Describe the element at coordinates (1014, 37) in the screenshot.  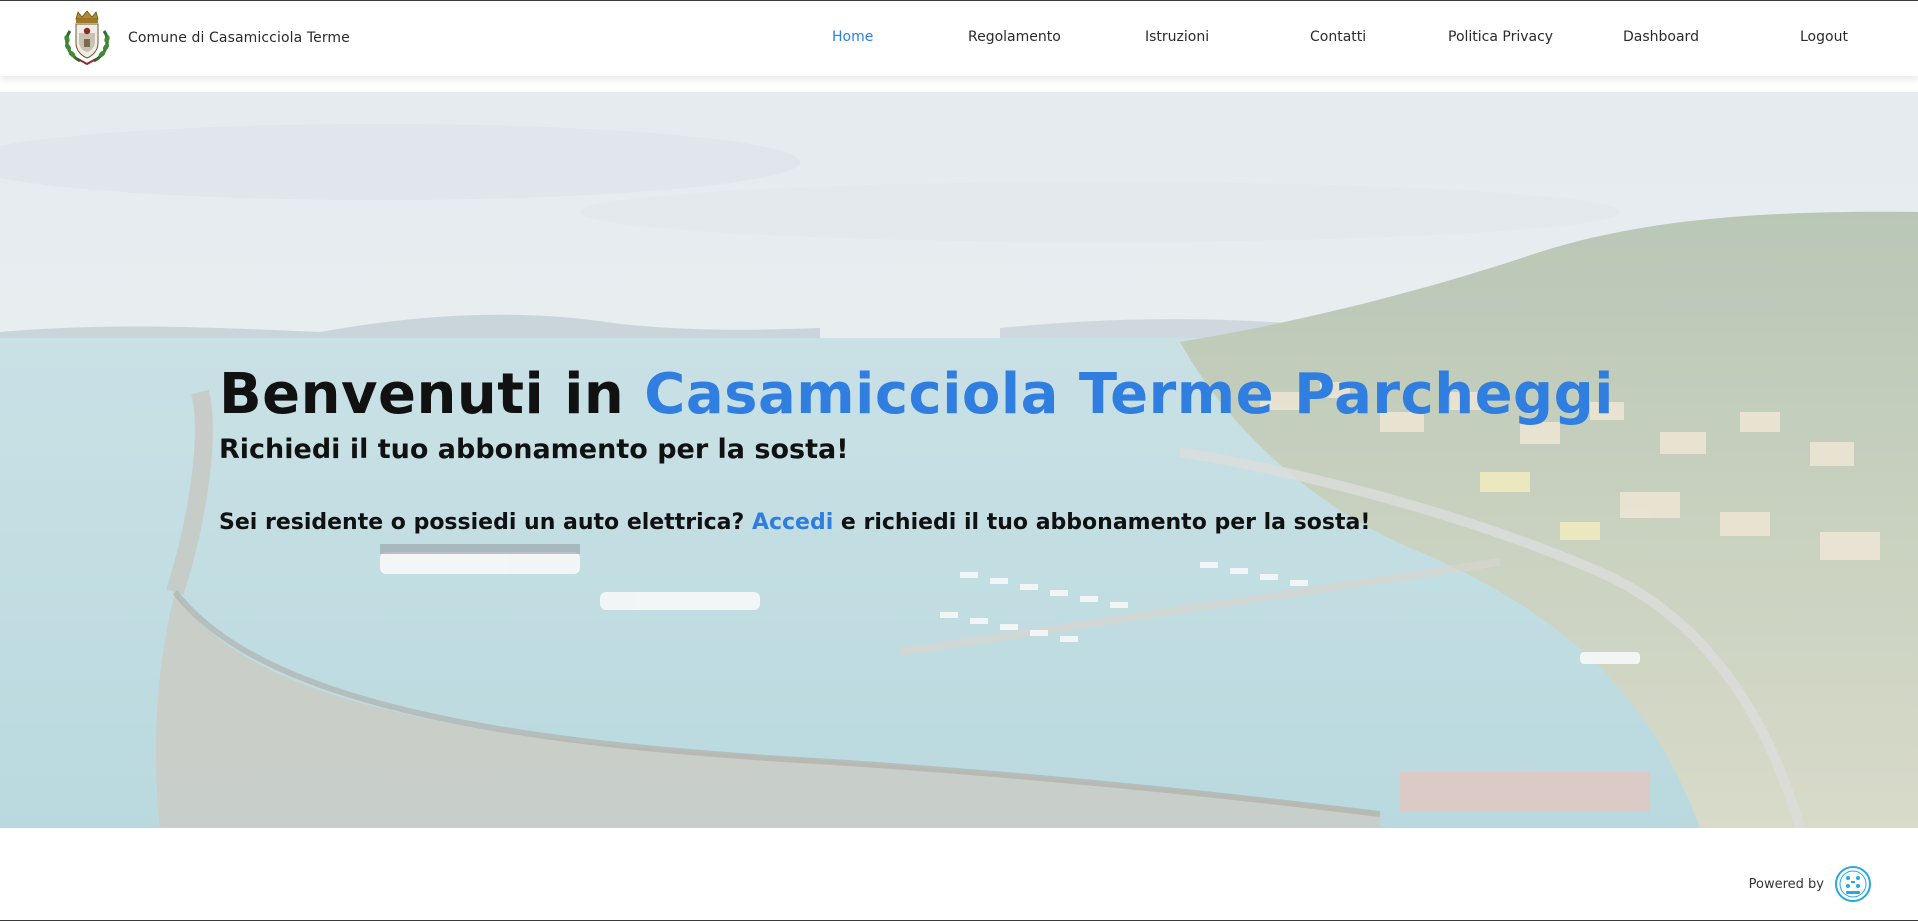
I see `nav-regolamento: Regolamento` at that location.